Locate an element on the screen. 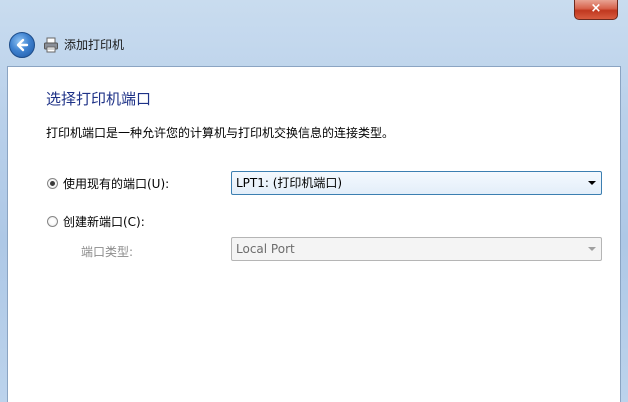  back-button is located at coordinates (22, 45).